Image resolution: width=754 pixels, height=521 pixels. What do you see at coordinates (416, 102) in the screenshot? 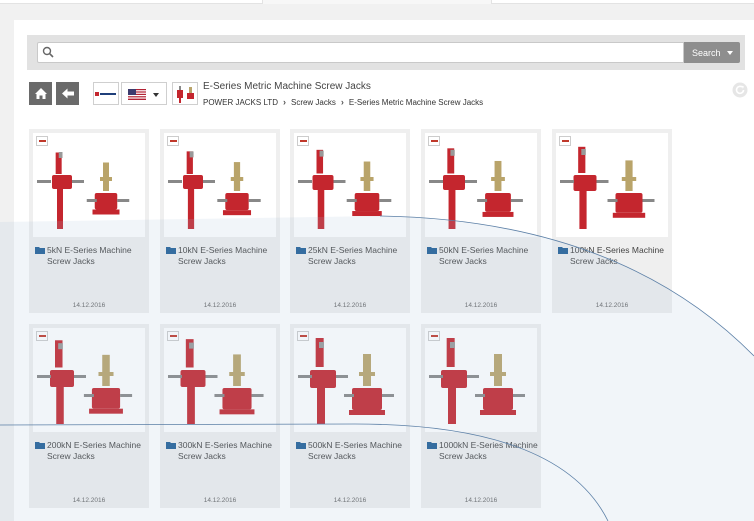
I see `breadcrumb-item: E-Series Metric Machine Screw Jacks` at bounding box center [416, 102].